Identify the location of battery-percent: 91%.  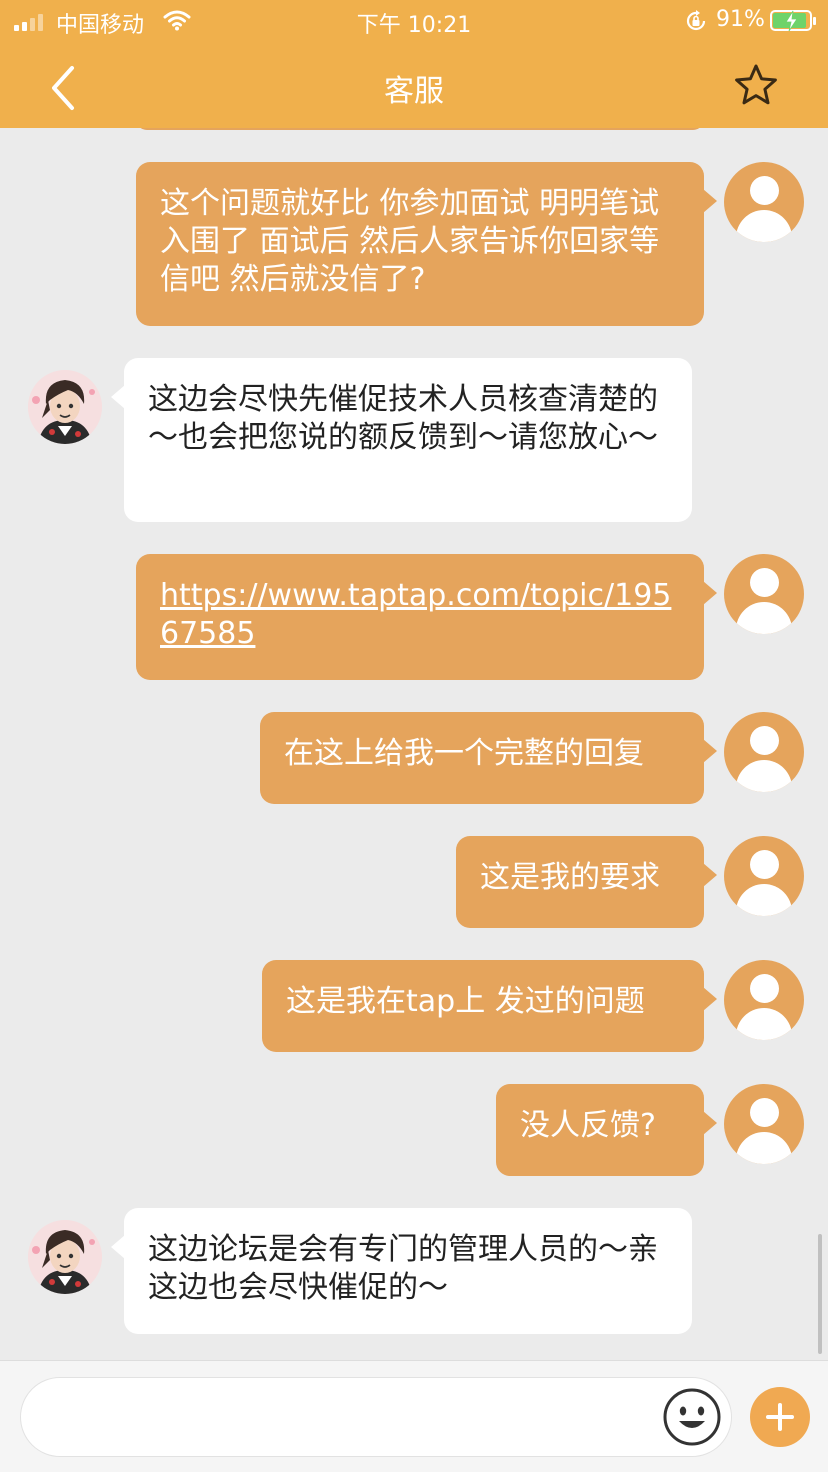
(740, 19).